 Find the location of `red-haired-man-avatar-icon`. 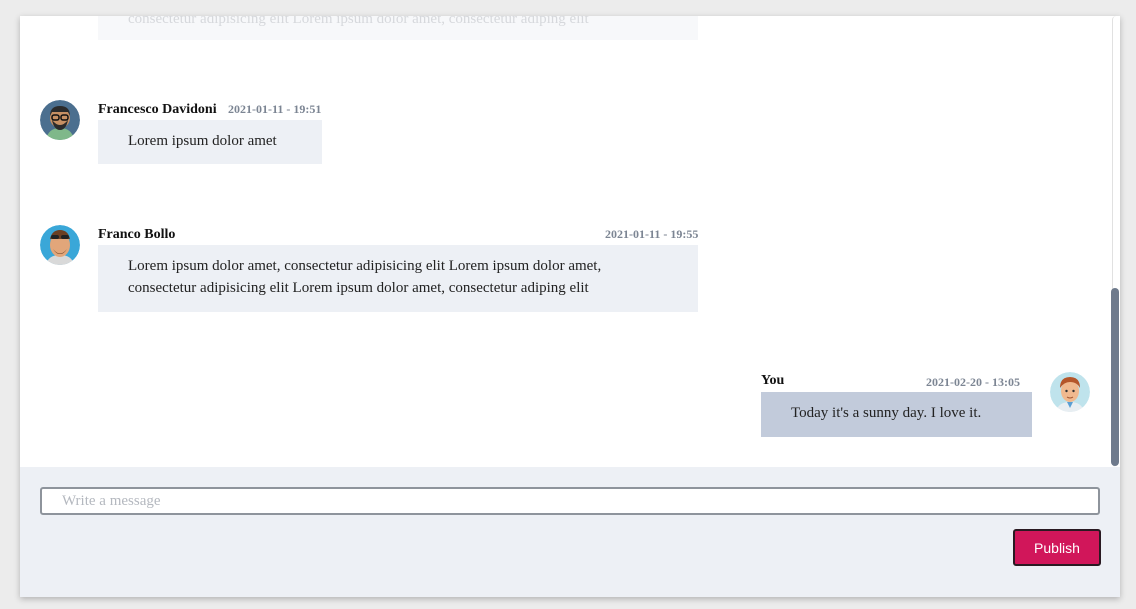

red-haired-man-avatar-icon is located at coordinates (1070, 392).